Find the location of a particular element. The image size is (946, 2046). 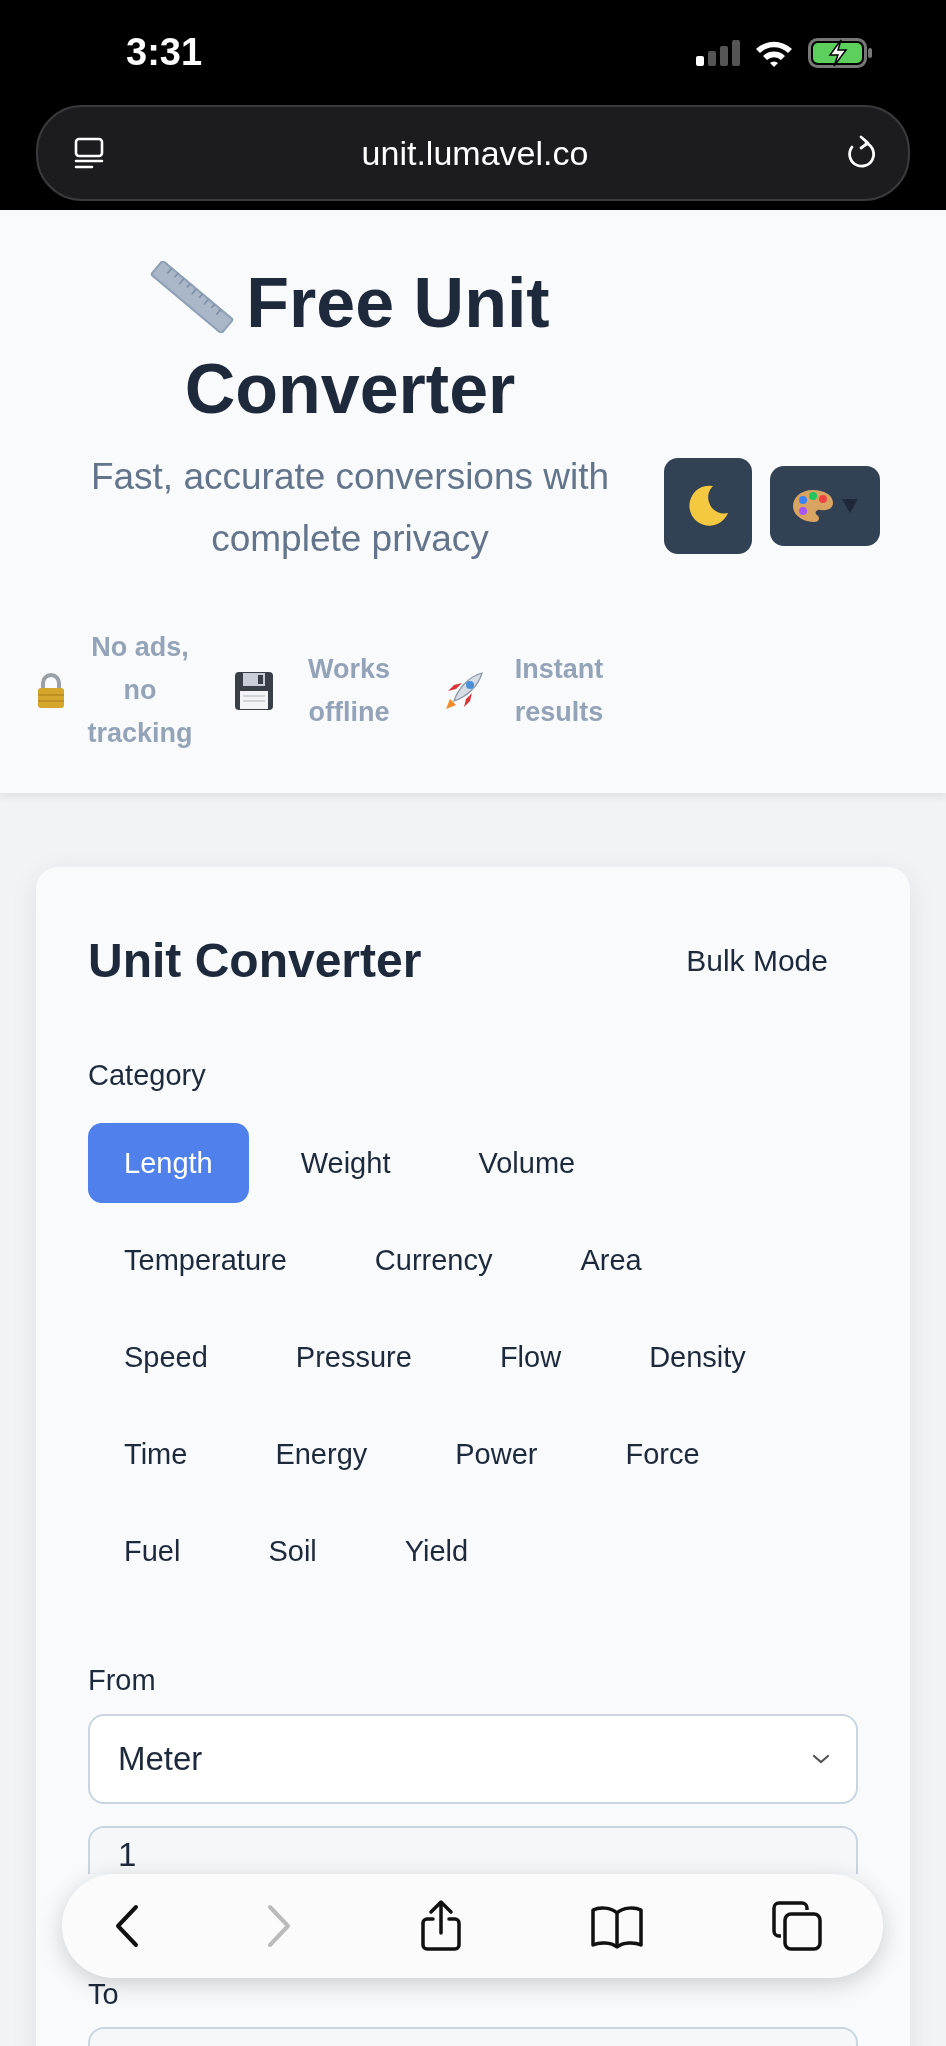

rocket-icon is located at coordinates (464, 690).